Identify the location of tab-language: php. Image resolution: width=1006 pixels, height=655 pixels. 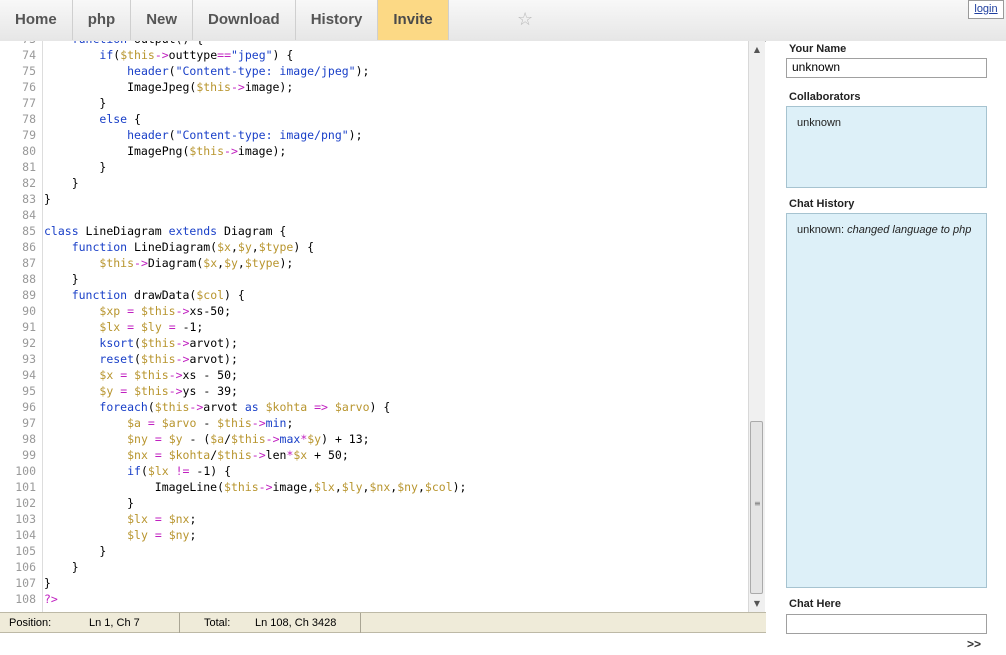
(102, 20).